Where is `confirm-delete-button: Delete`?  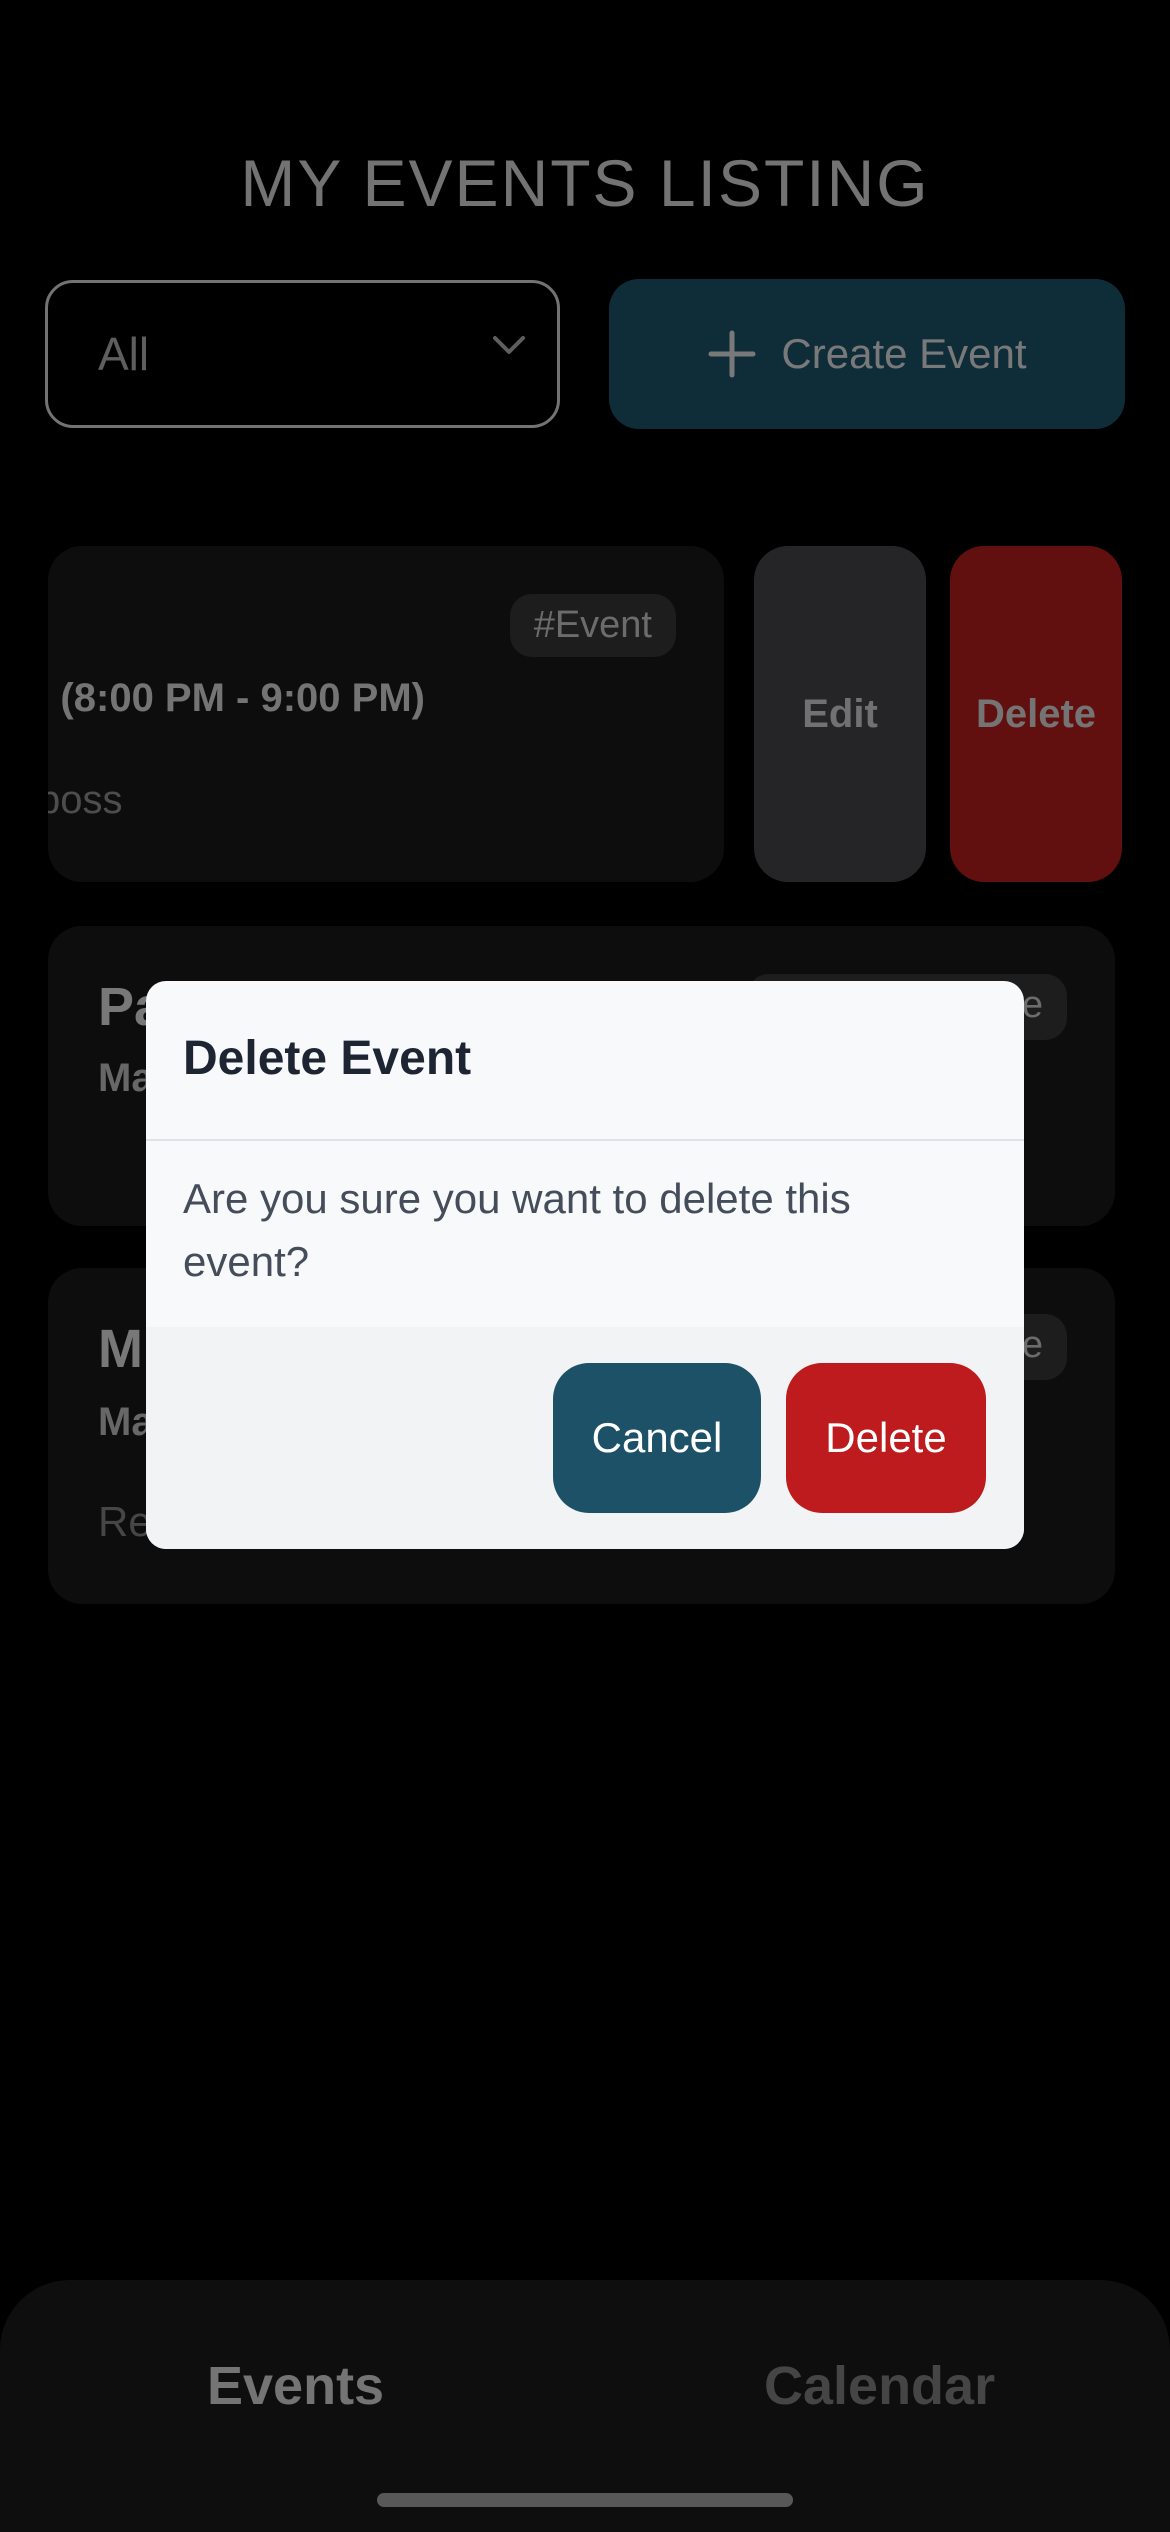 confirm-delete-button: Delete is located at coordinates (886, 1438).